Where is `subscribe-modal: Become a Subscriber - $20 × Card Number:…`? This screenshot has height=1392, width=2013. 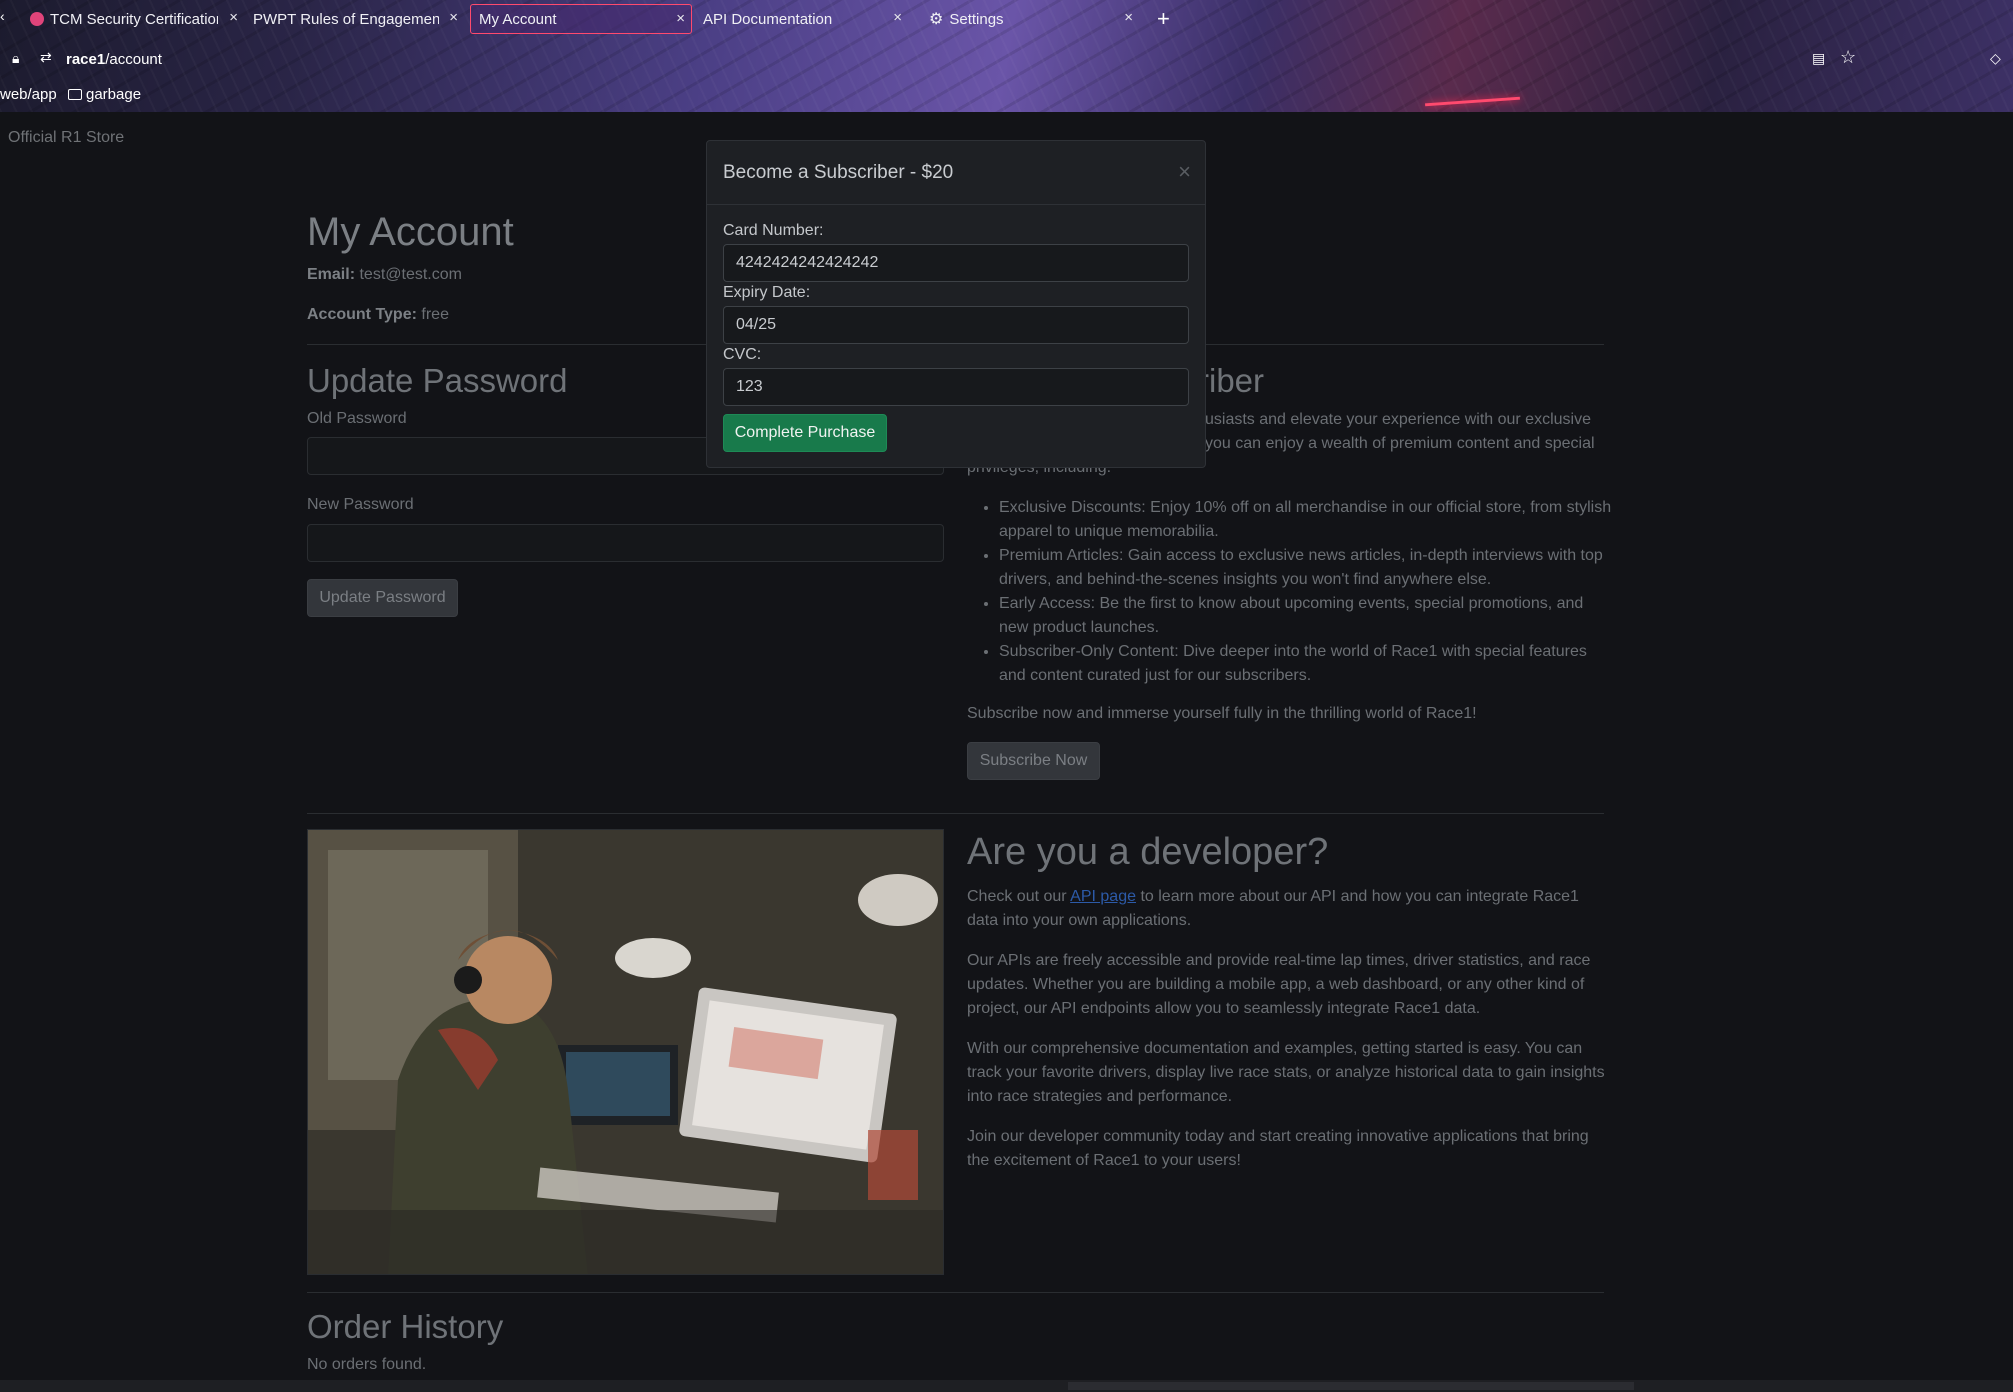
subscribe-modal: Become a Subscriber - $20 × Card Number:… is located at coordinates (956, 304).